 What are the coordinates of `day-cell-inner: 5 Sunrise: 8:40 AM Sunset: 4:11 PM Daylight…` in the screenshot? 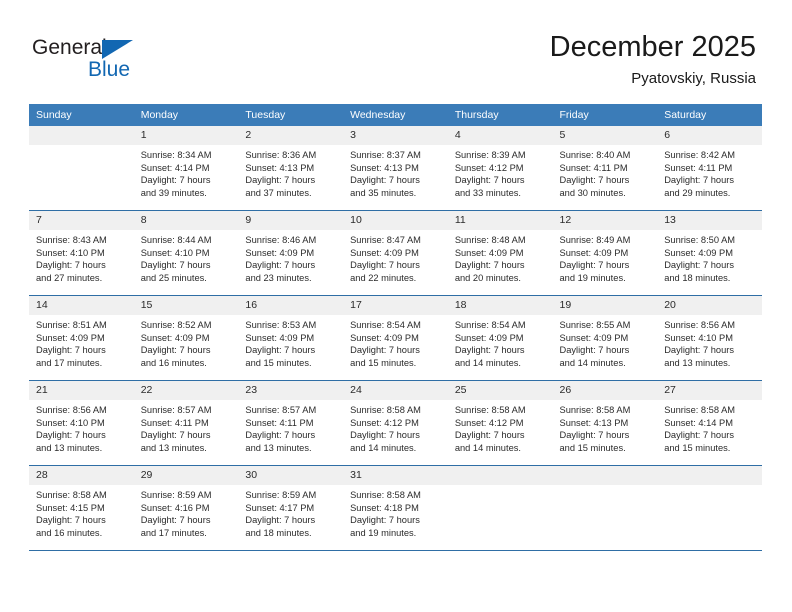 It's located at (605, 168).